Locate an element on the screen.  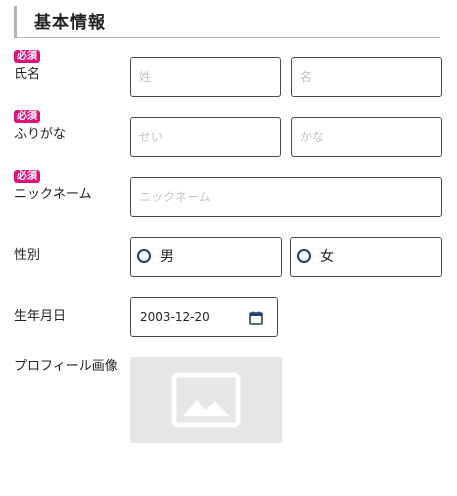
last-name-kana-input is located at coordinates (205, 137).